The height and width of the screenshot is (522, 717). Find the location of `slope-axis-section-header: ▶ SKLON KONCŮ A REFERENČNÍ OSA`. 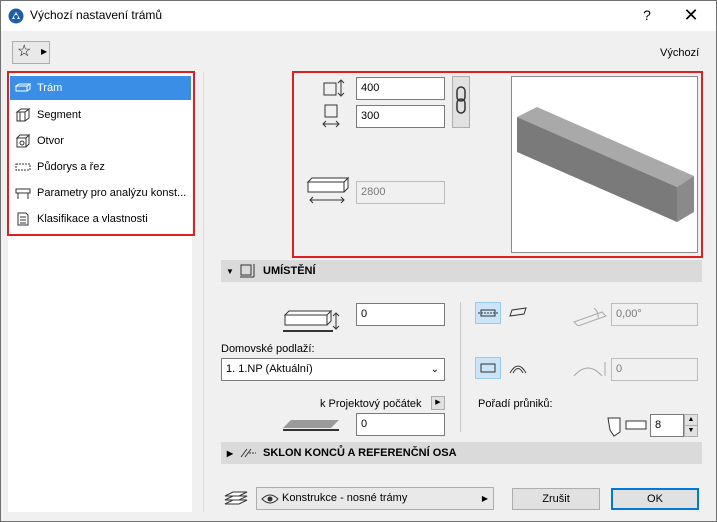

slope-axis-section-header: ▶ SKLON KONCŮ A REFERENČNÍ OSA is located at coordinates (461, 453).